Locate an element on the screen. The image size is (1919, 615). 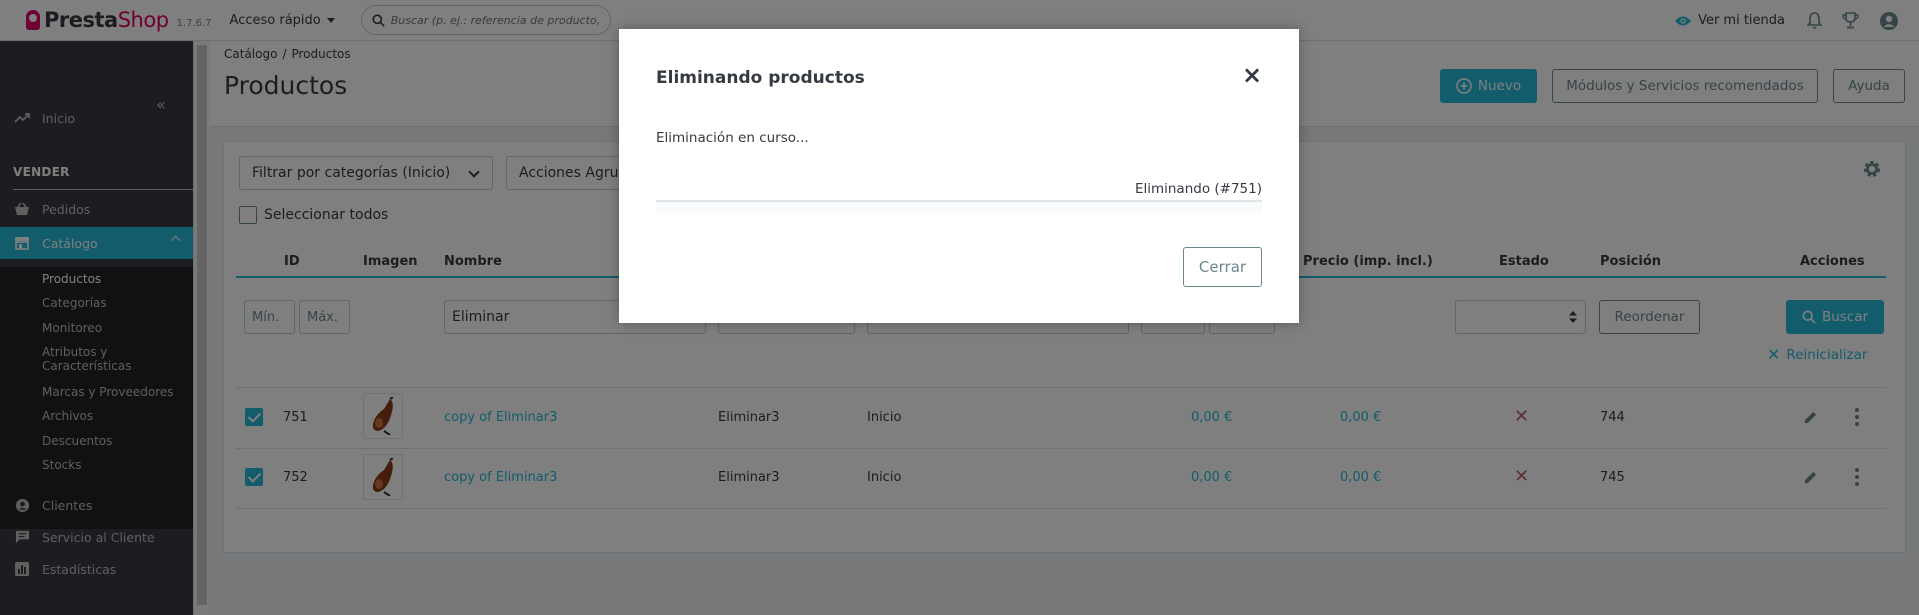
progress-bar is located at coordinates (959, 207).